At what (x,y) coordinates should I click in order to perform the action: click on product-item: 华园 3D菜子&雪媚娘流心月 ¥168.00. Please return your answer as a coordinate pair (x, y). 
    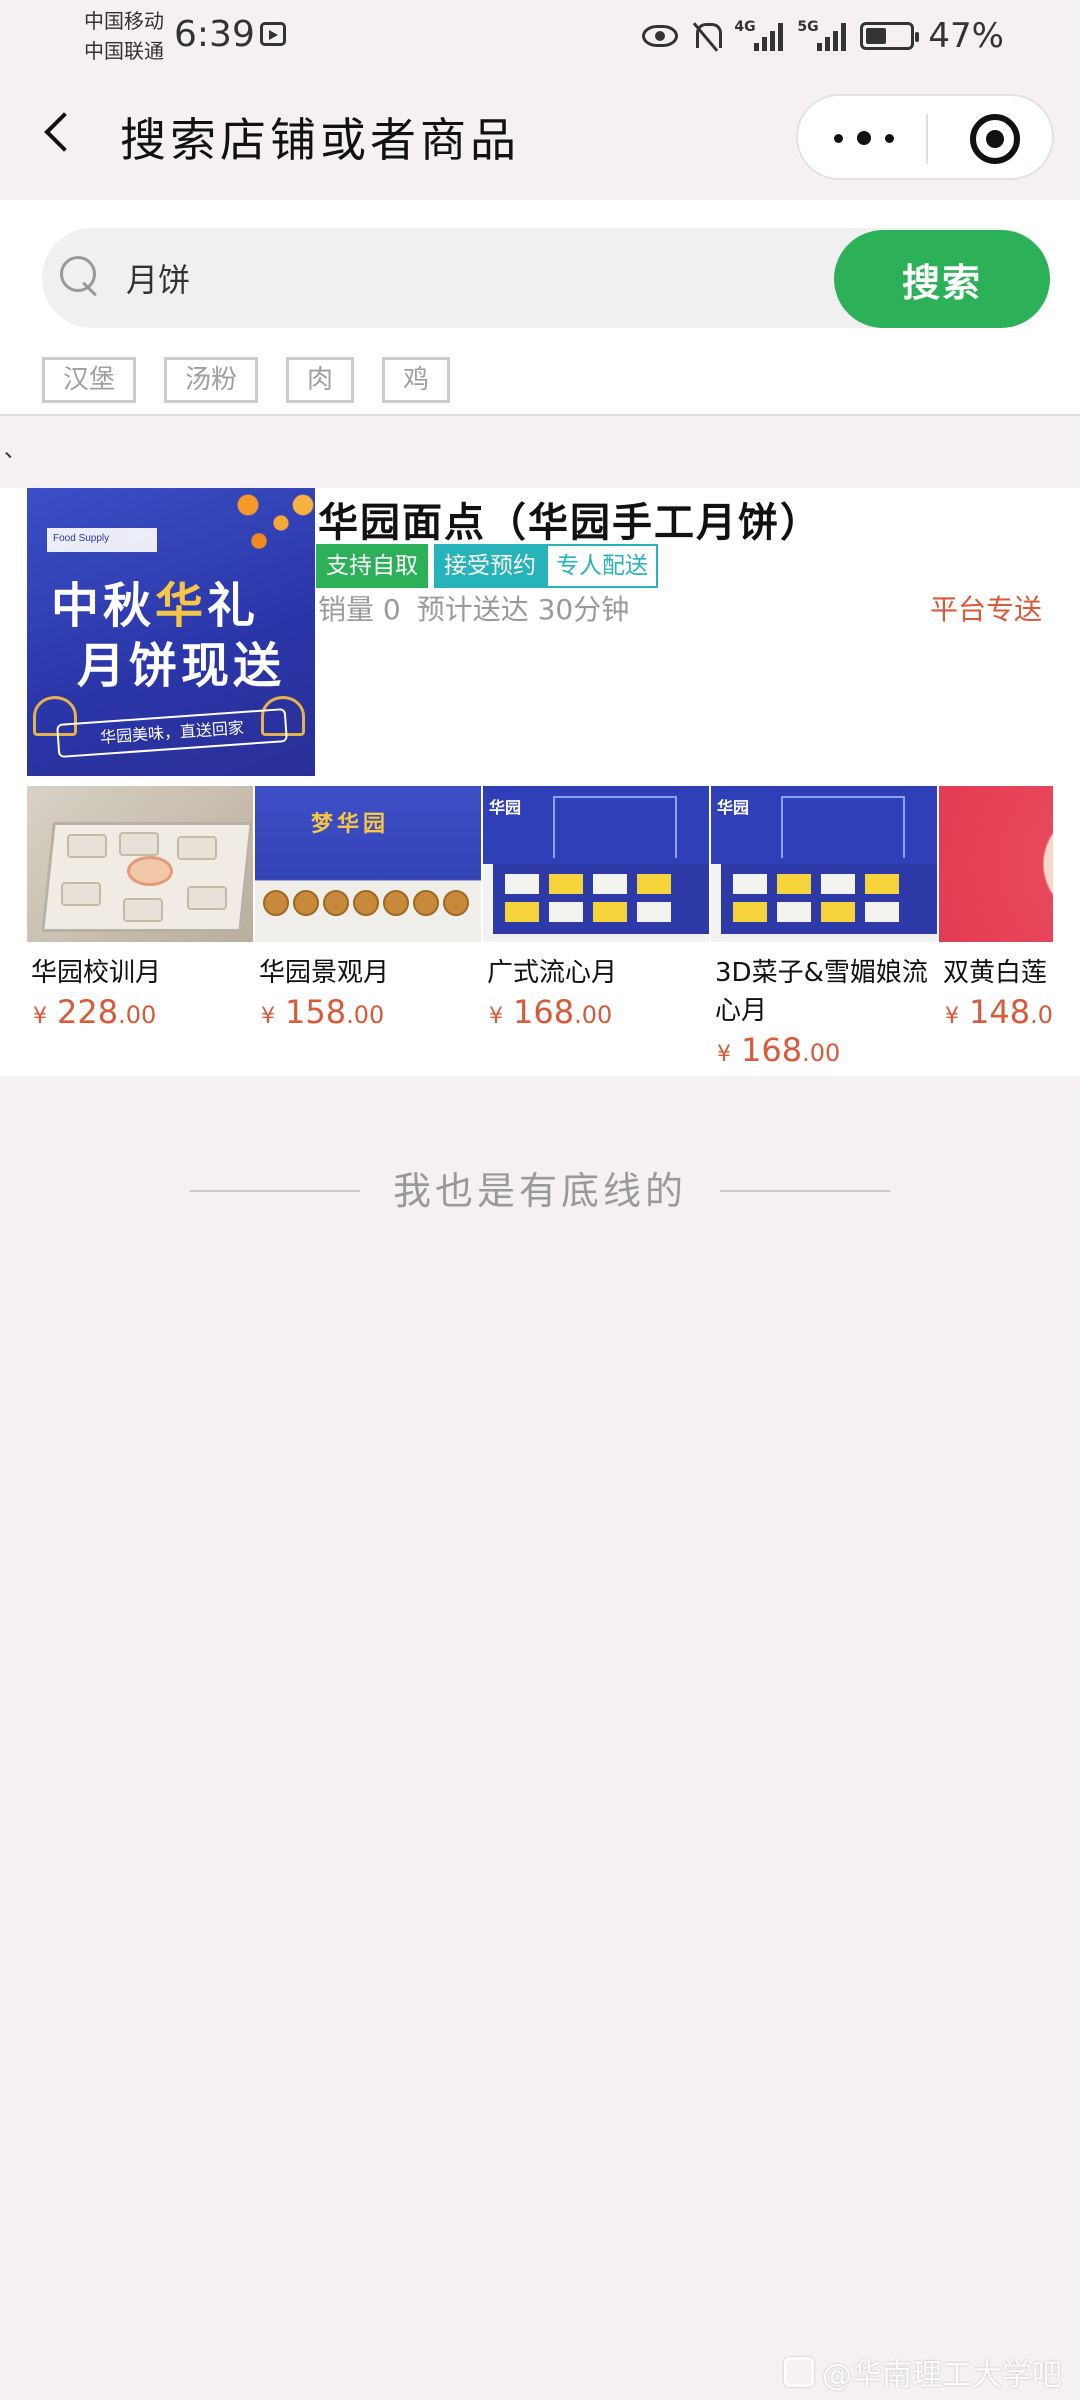
    Looking at the image, I should click on (825, 930).